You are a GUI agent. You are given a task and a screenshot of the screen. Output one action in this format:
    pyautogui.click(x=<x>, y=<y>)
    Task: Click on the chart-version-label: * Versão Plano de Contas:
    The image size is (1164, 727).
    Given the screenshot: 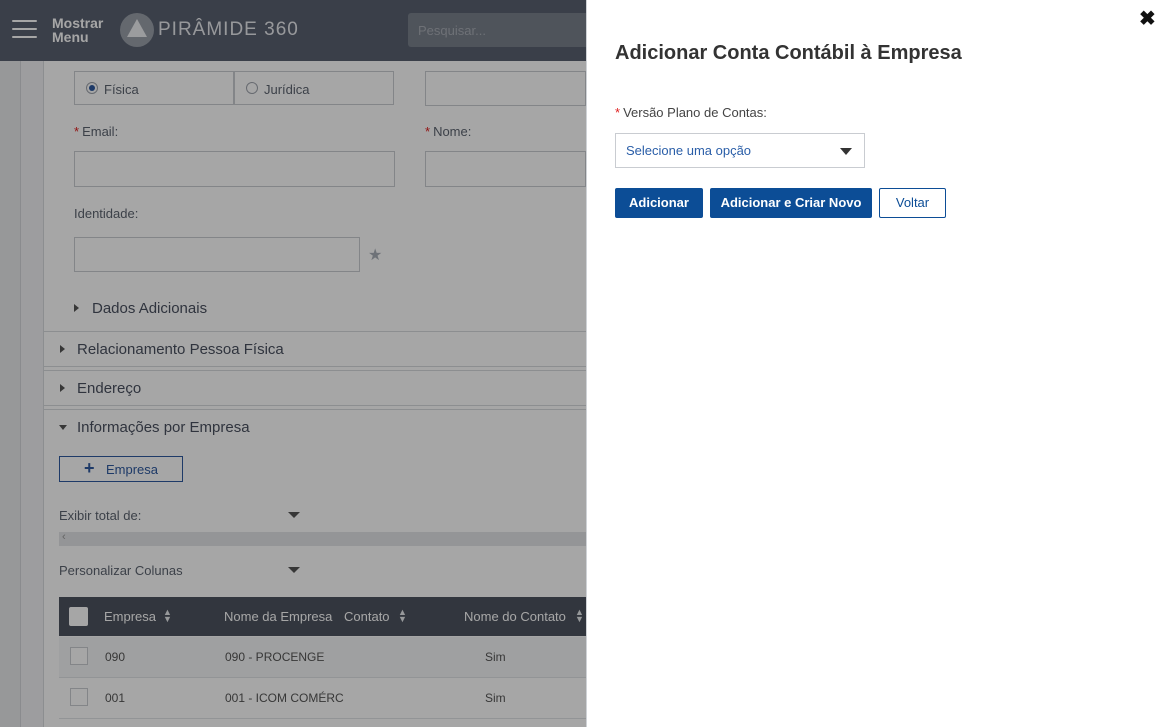 What is the action you would take?
    pyautogui.click(x=691, y=112)
    